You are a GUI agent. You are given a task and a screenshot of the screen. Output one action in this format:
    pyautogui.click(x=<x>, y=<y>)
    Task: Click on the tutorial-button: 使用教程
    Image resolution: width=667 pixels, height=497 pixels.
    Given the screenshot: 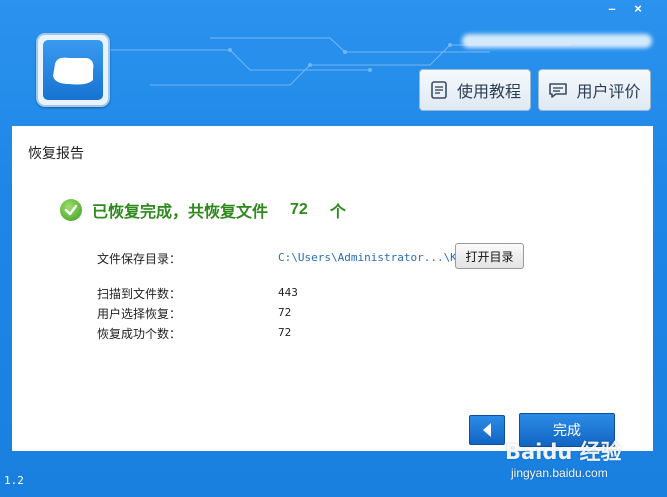 What is the action you would take?
    pyautogui.click(x=475, y=90)
    